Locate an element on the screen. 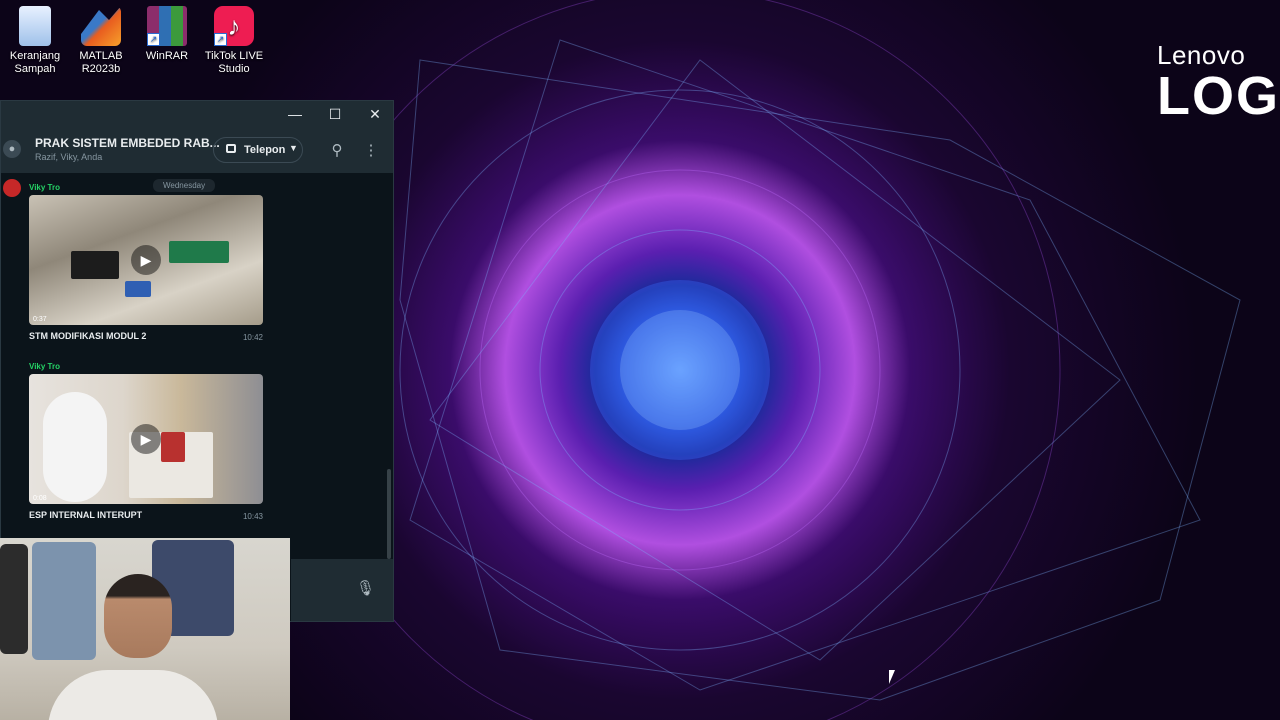 The height and width of the screenshot is (720, 1280). video-thumbnail: ▶ 0:37 is located at coordinates (146, 260).